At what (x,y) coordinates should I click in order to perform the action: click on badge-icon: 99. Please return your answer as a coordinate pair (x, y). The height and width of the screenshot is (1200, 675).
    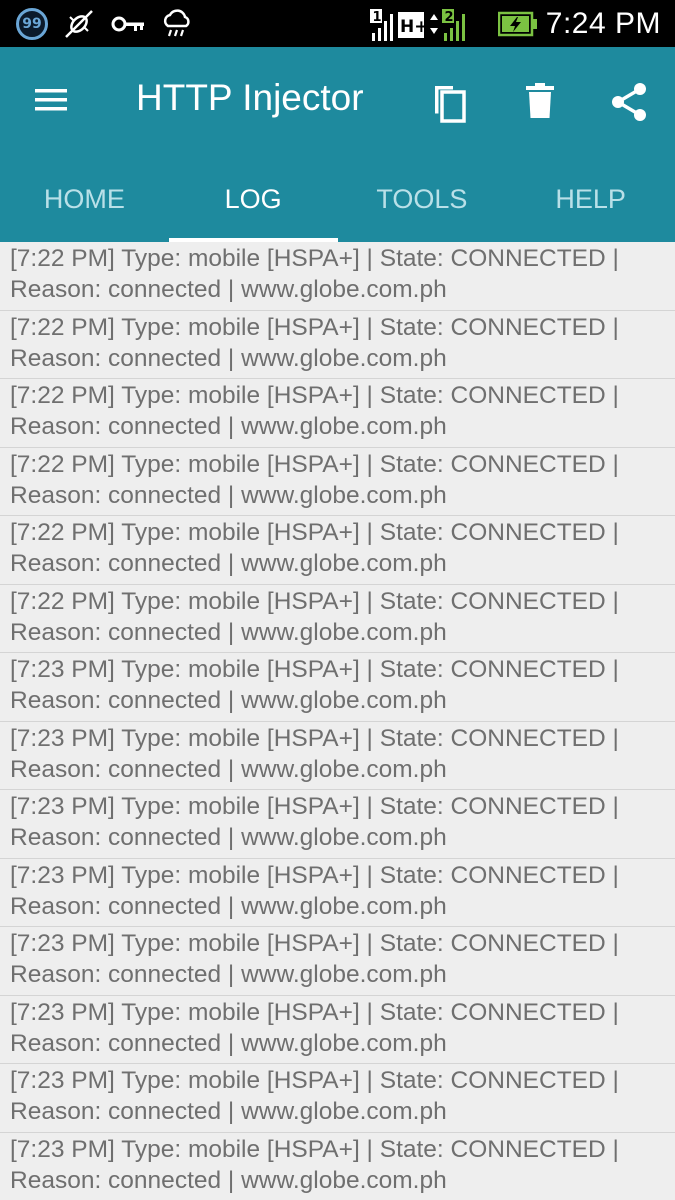
    Looking at the image, I should click on (32, 23).